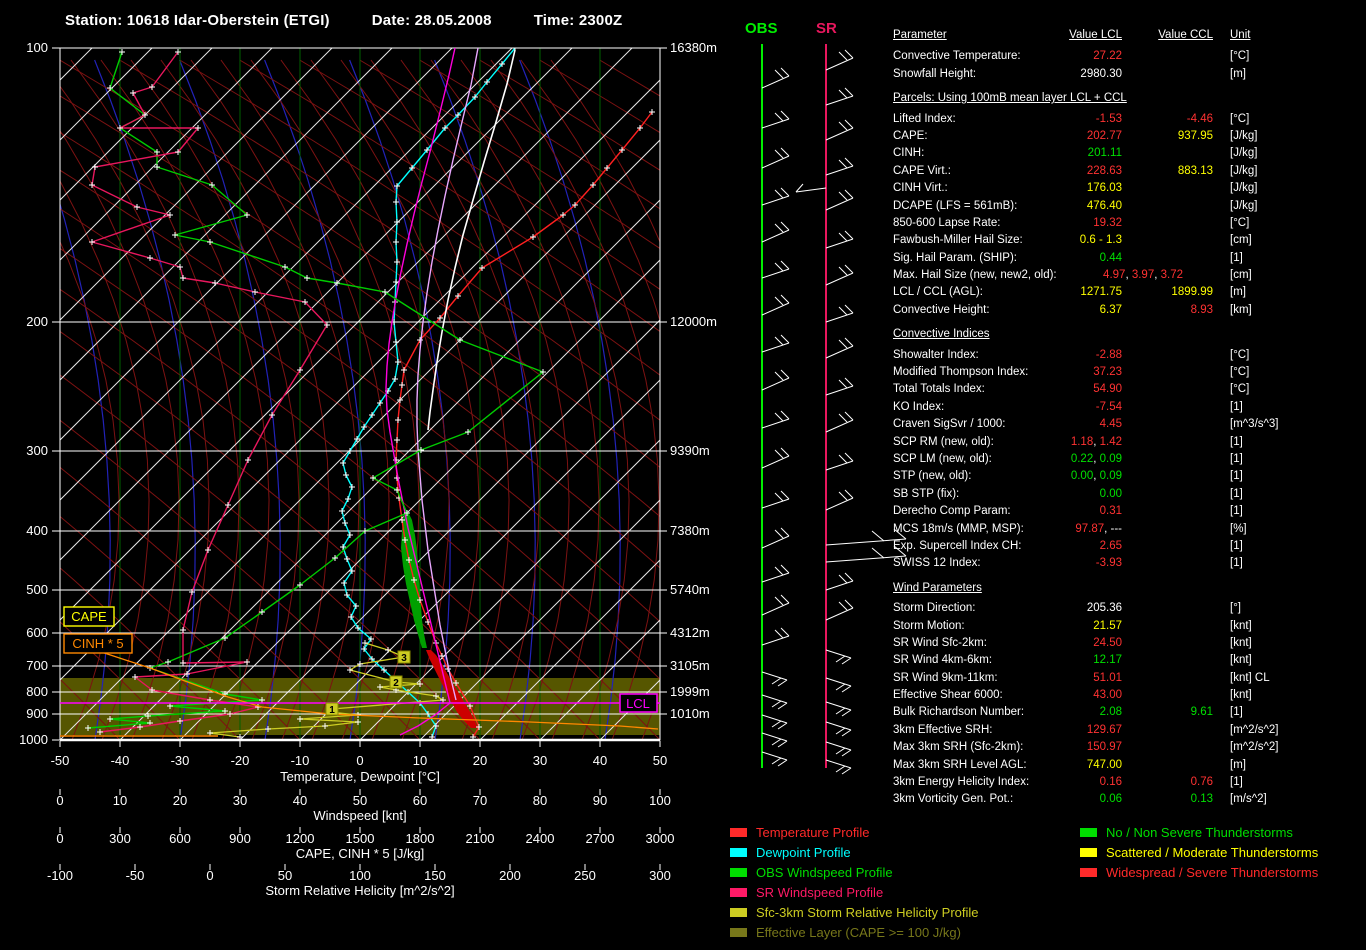  I want to click on param-unit: [%], so click(1238, 528).